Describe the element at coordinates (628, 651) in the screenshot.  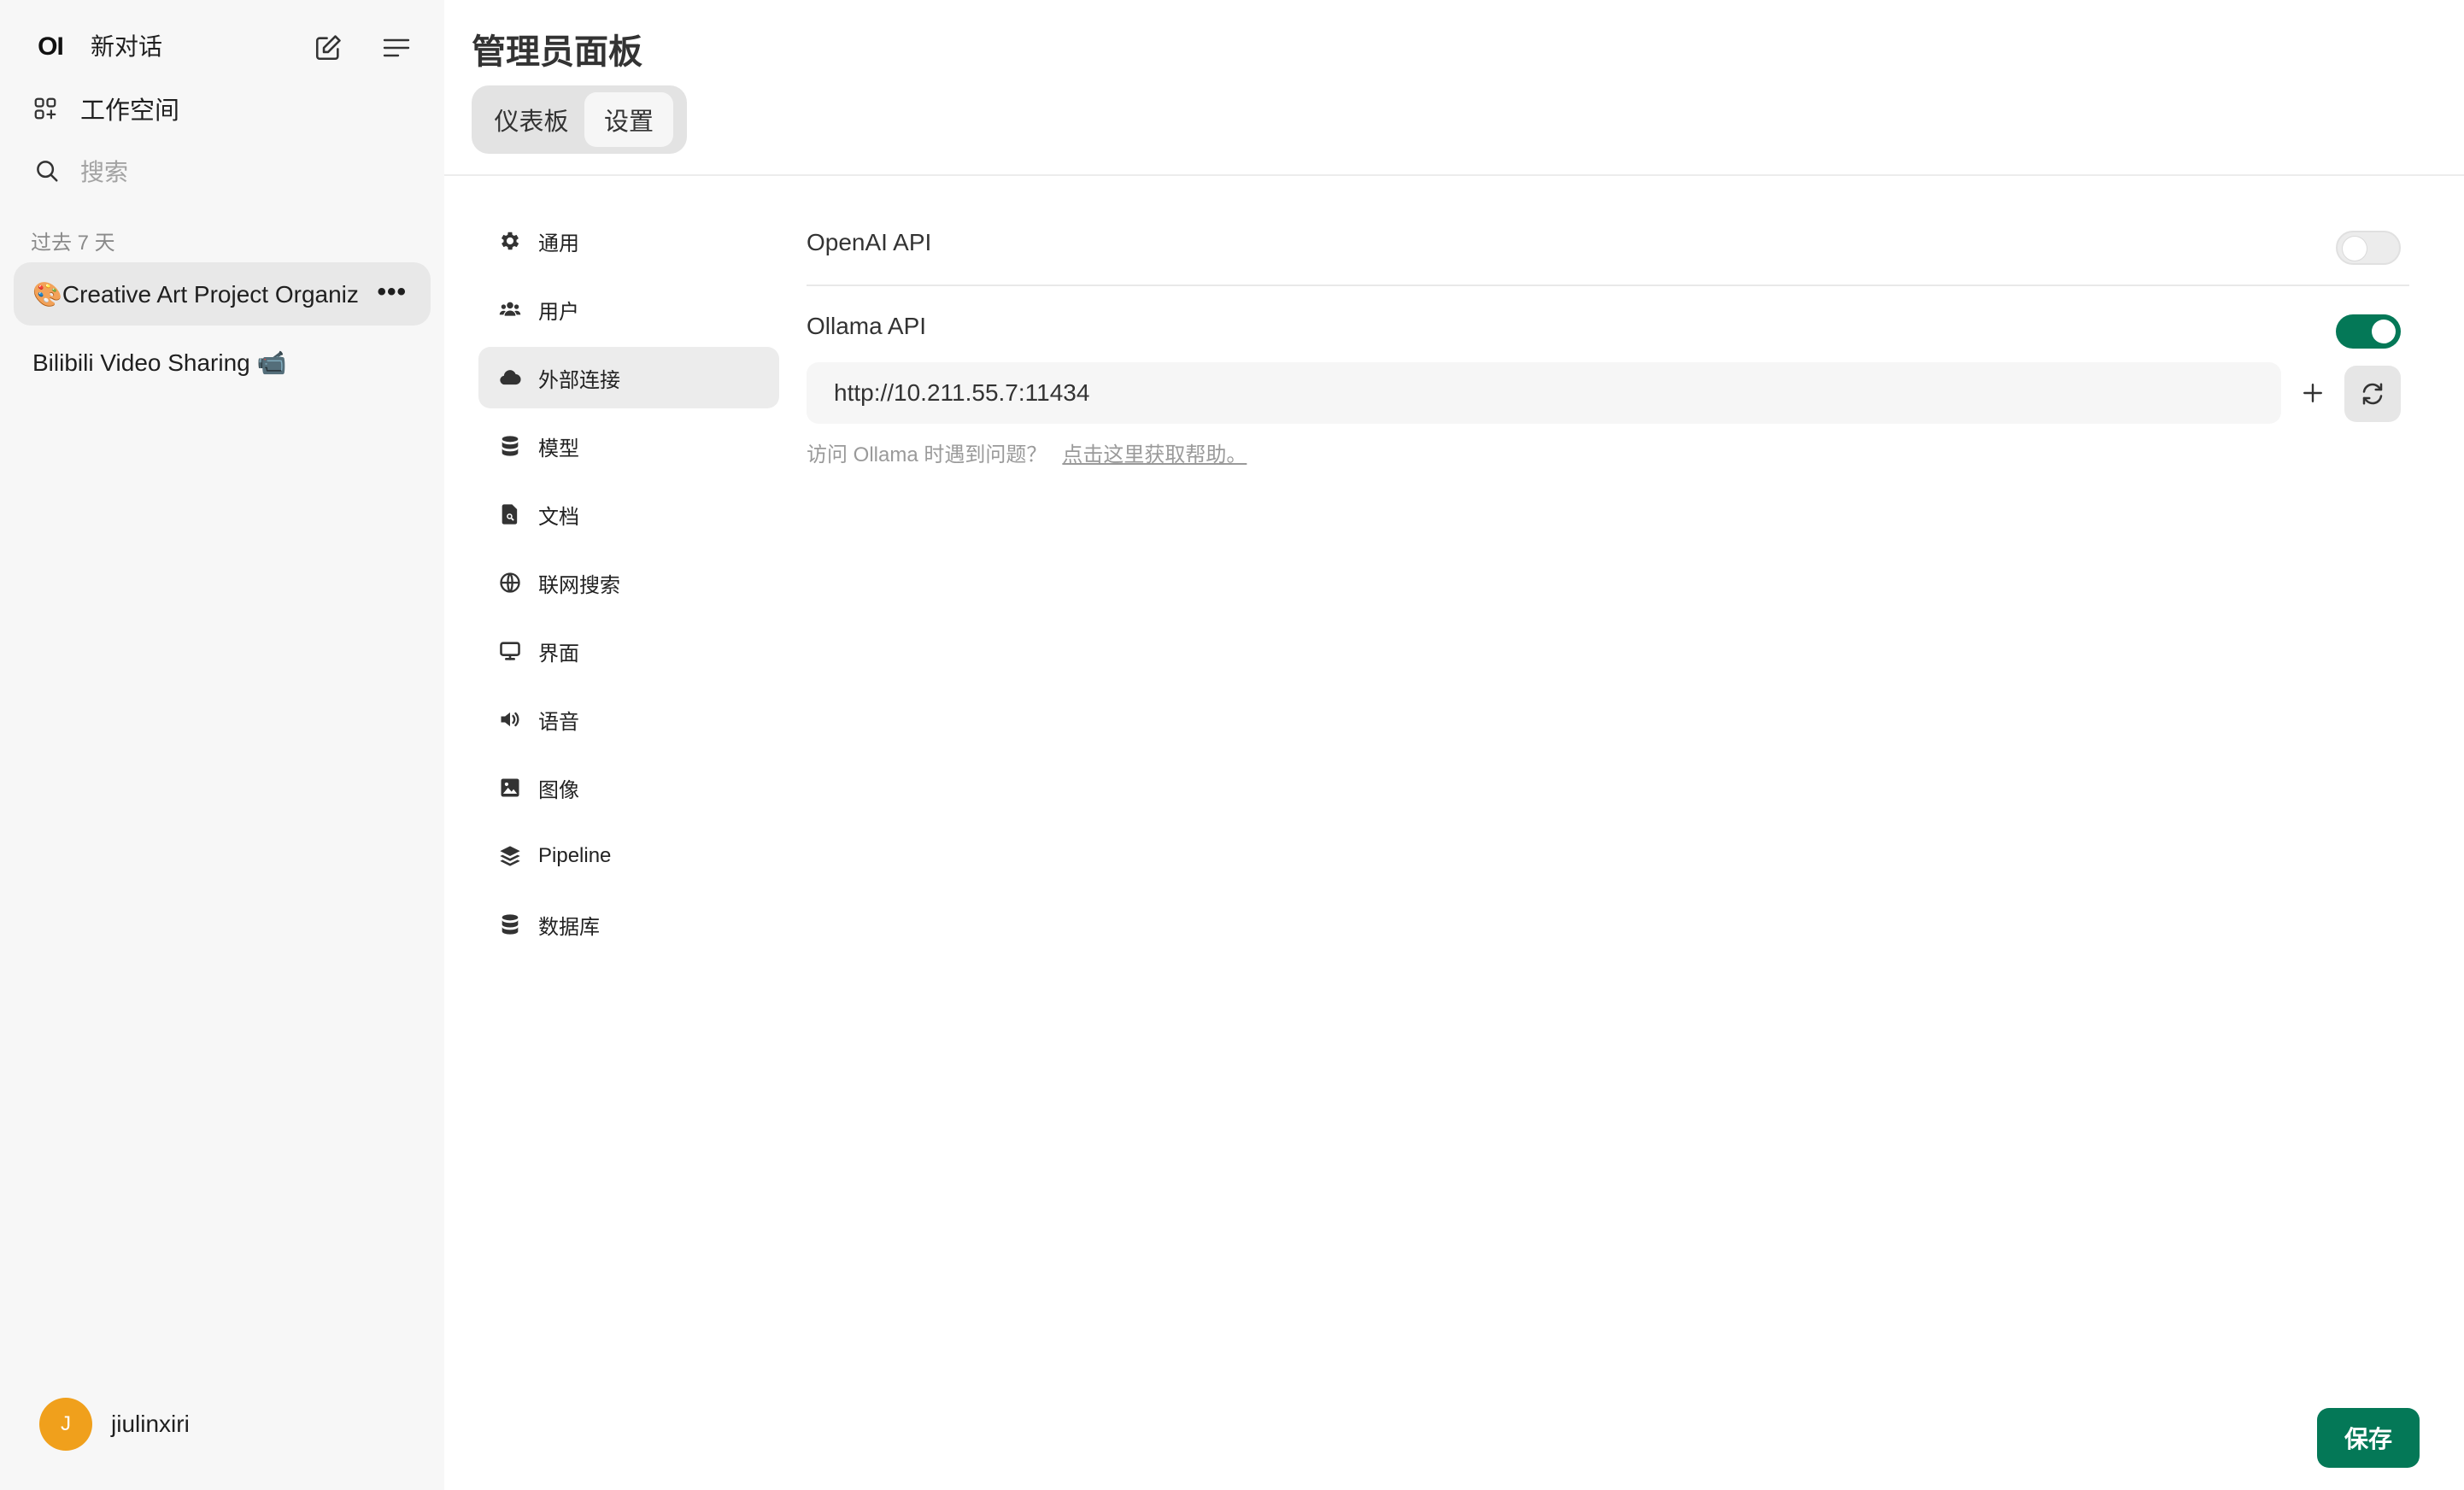
I see `settings-nav-interface: 界面` at that location.